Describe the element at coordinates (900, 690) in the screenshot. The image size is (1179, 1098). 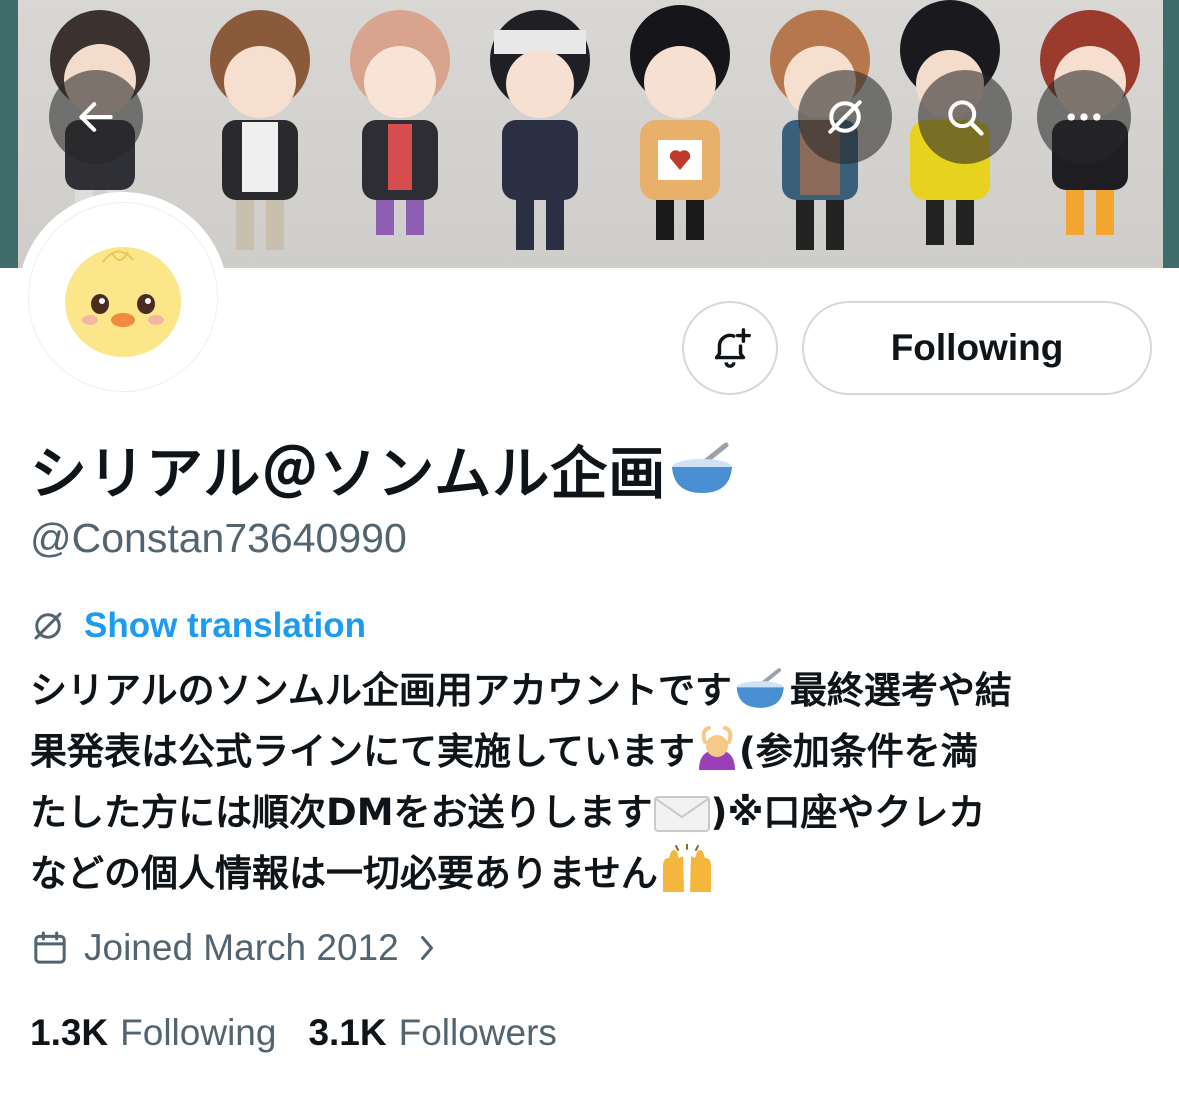
I see `bio-text: 最終選考や結` at that location.